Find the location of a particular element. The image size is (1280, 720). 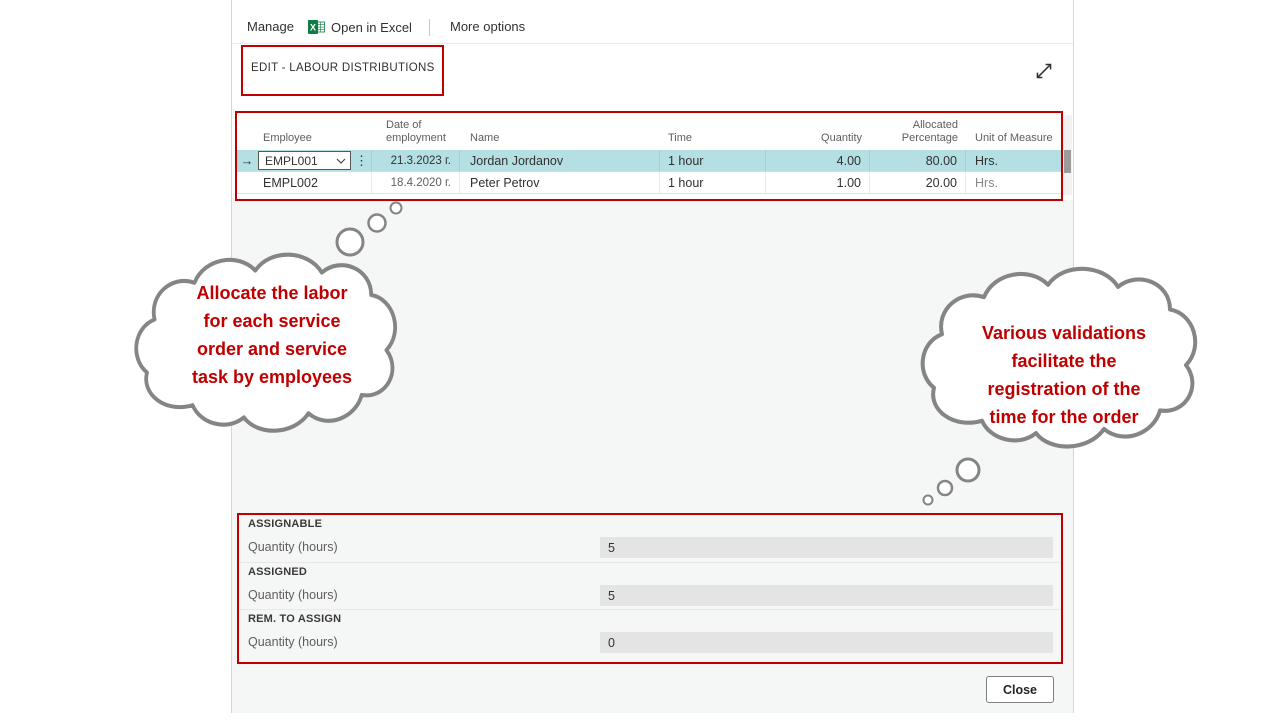

field-value-quantity-assignable: 5 is located at coordinates (826, 547).